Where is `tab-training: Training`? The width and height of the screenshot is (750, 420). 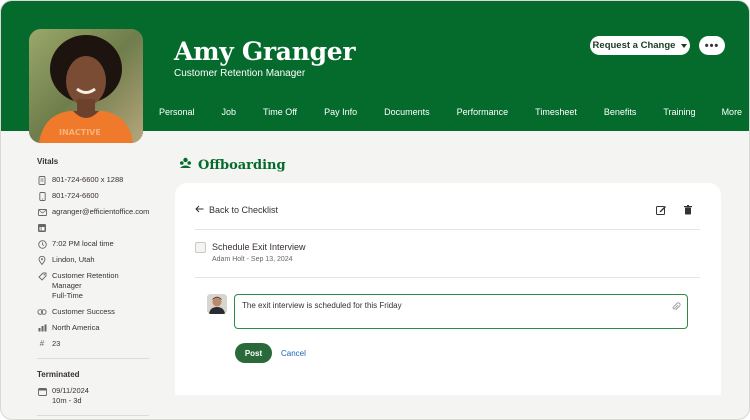 tab-training: Training is located at coordinates (679, 115).